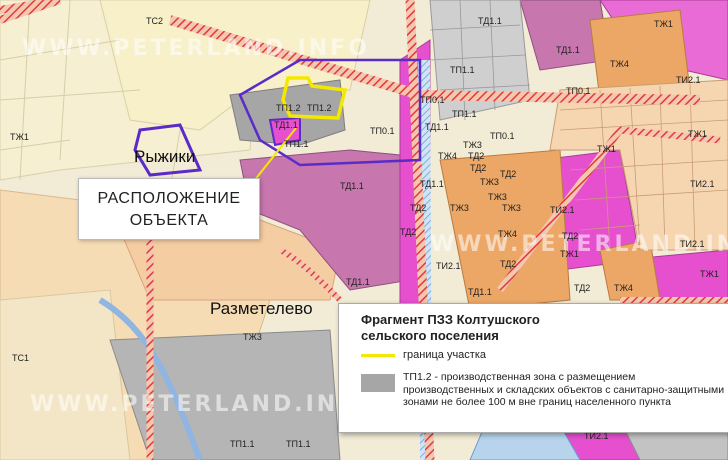  What do you see at coordinates (204, 404) in the screenshot?
I see `watermark-bottom: WWW.PETERLAND.INFO` at bounding box center [204, 404].